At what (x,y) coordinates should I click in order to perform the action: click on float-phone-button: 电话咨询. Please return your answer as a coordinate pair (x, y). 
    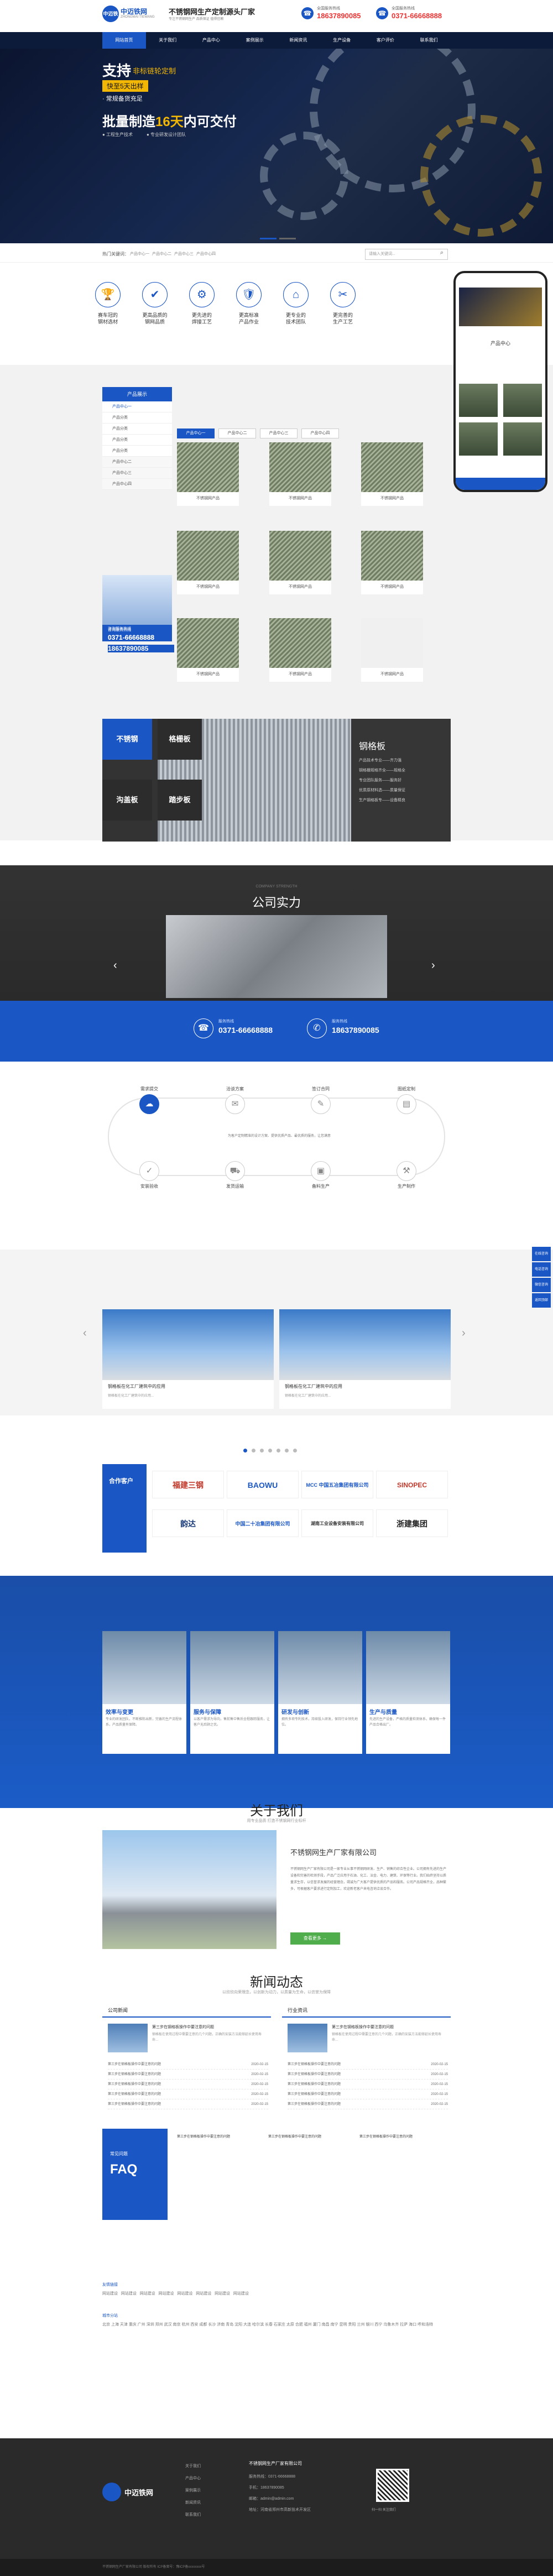
    Looking at the image, I should click on (542, 1269).